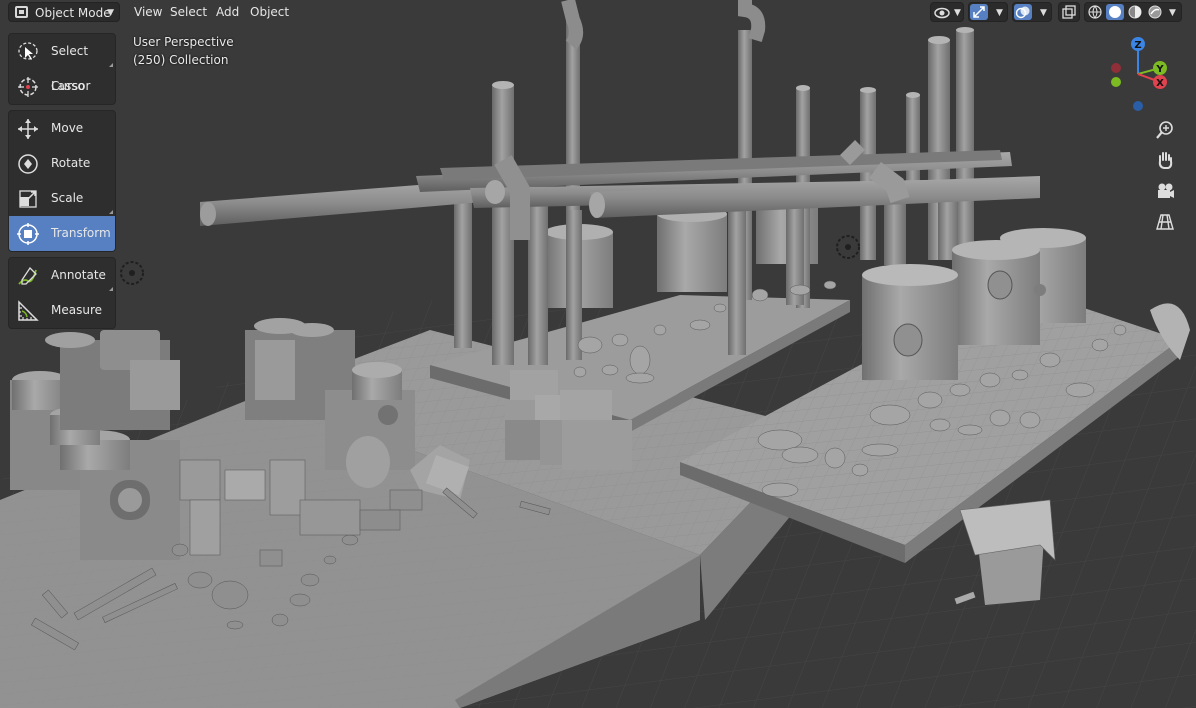  I want to click on tool-transform: Transform, so click(62, 233).